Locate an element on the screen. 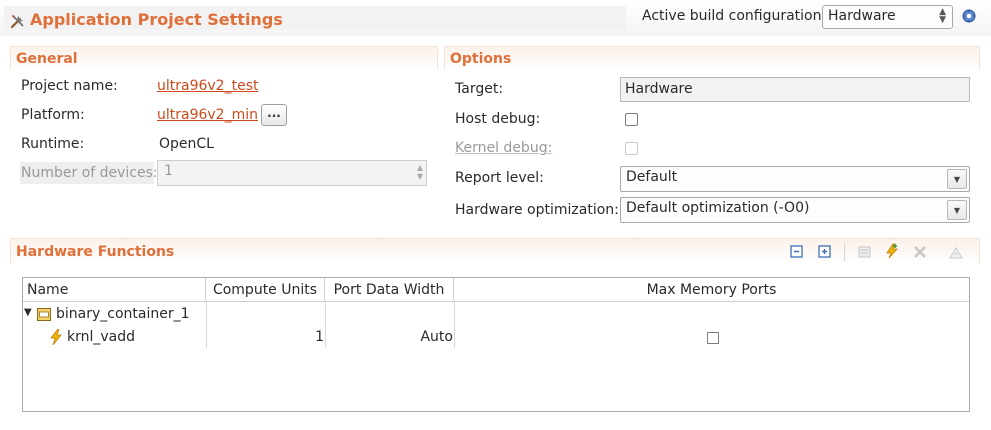 This screenshot has width=991, height=430. report-level-select: Default ▼ is located at coordinates (795, 179).